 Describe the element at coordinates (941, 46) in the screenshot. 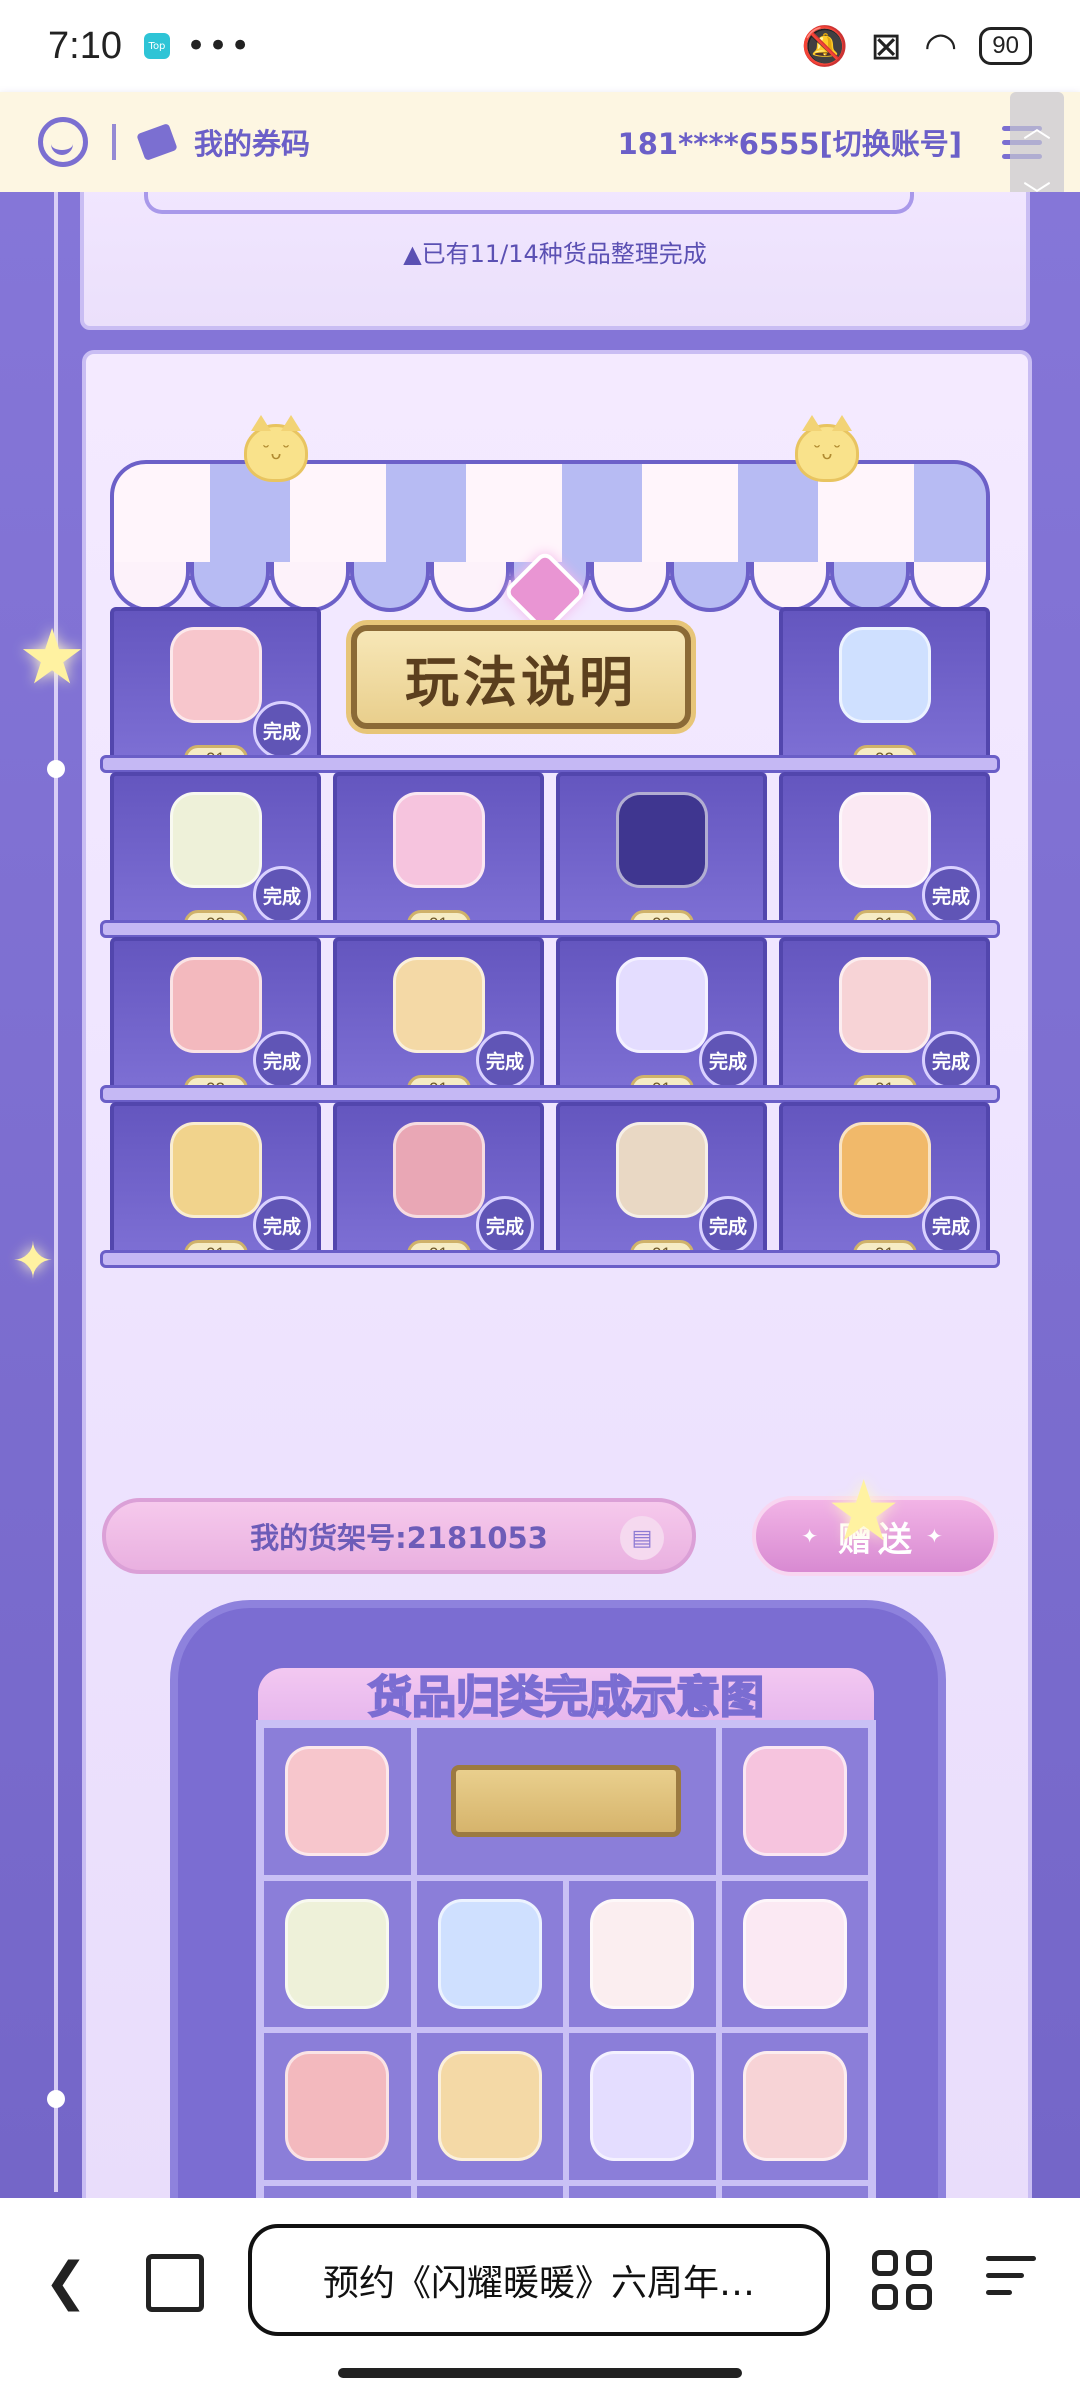

I see `wifi-icon: ◠` at that location.